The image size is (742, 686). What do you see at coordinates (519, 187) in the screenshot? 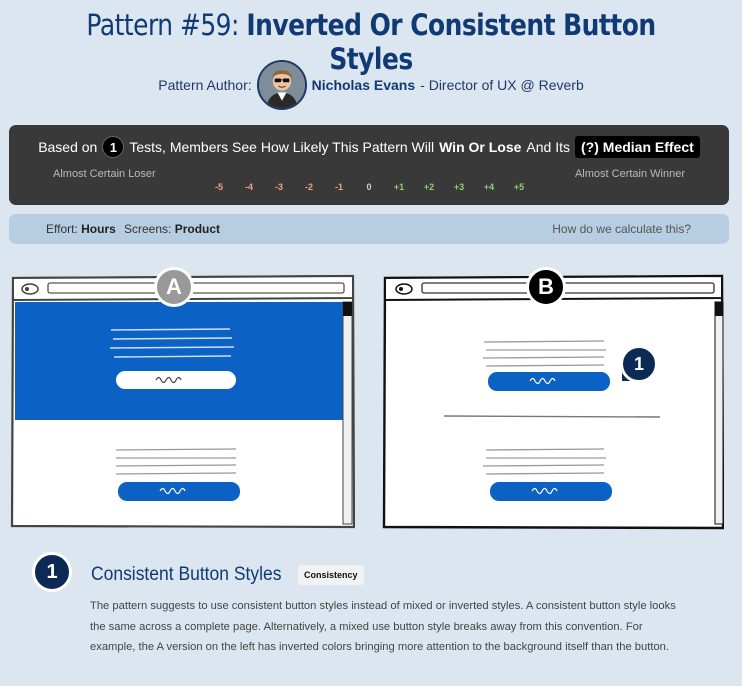
I see `scale-value: +5` at bounding box center [519, 187].